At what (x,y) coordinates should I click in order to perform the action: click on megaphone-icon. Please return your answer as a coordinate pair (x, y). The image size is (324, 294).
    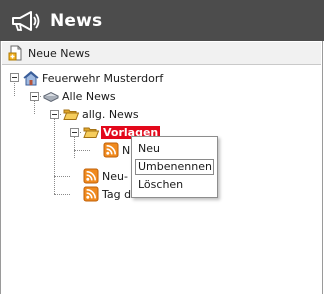
    Looking at the image, I should click on (26, 21).